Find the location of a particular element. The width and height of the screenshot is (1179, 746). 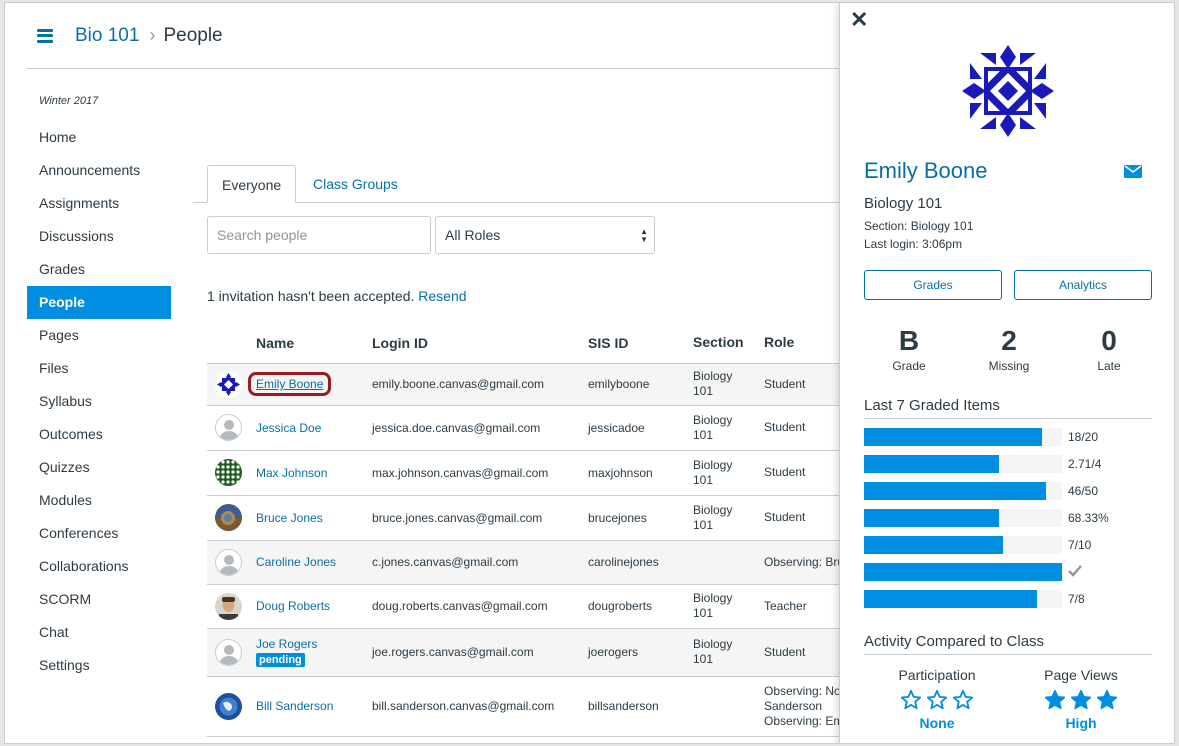

student-name-link: Emily Boone is located at coordinates (290, 384).